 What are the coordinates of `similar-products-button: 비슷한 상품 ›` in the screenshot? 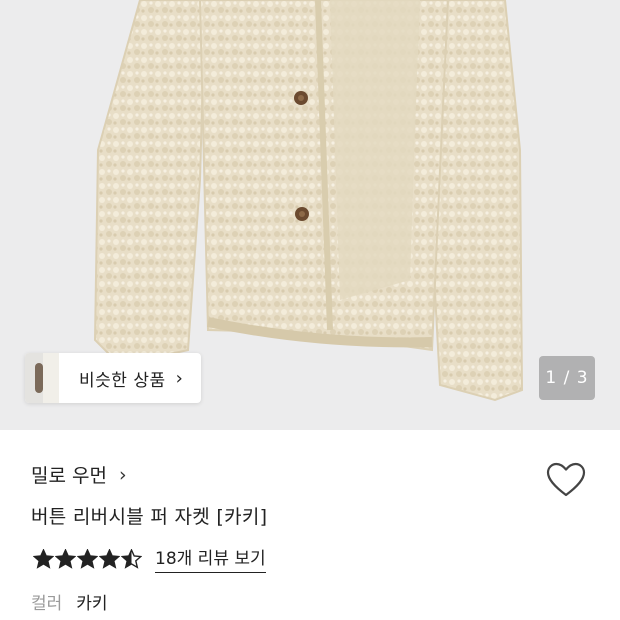 It's located at (113, 378).